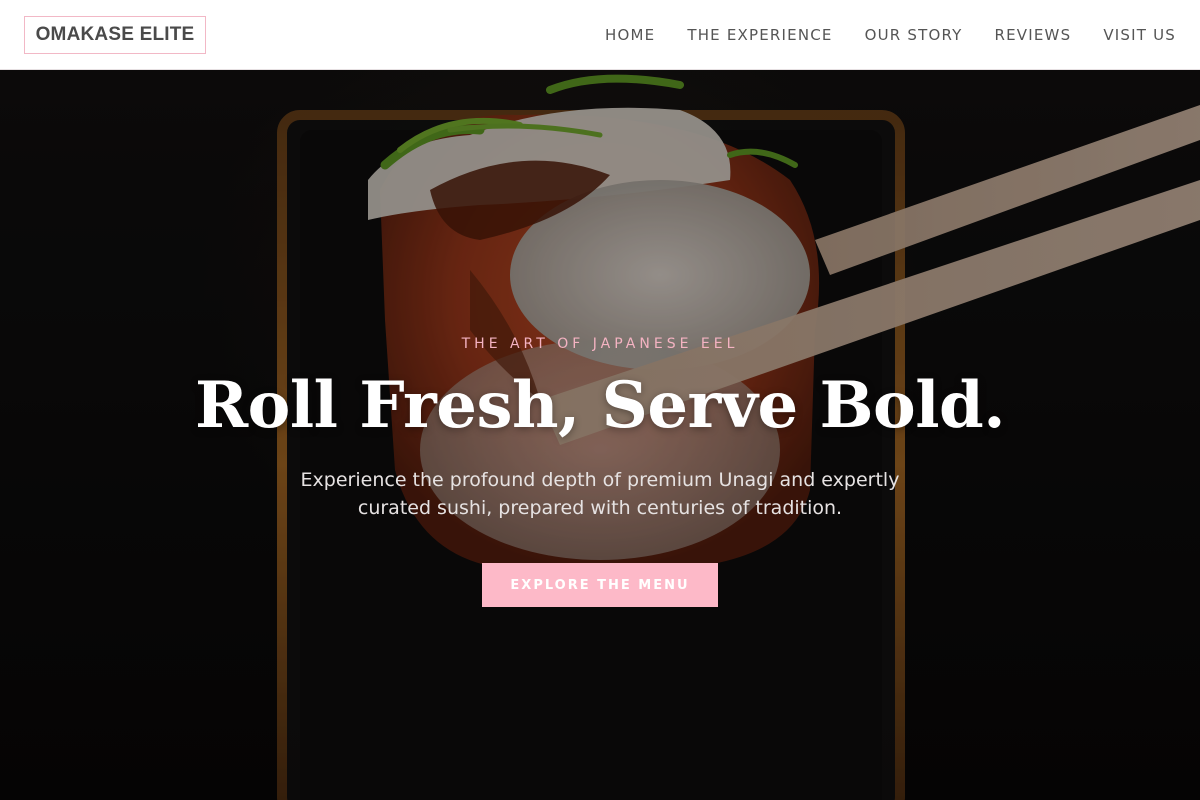 The image size is (1200, 800). I want to click on explore-menu-button: EXPLORE THE MENU, so click(600, 585).